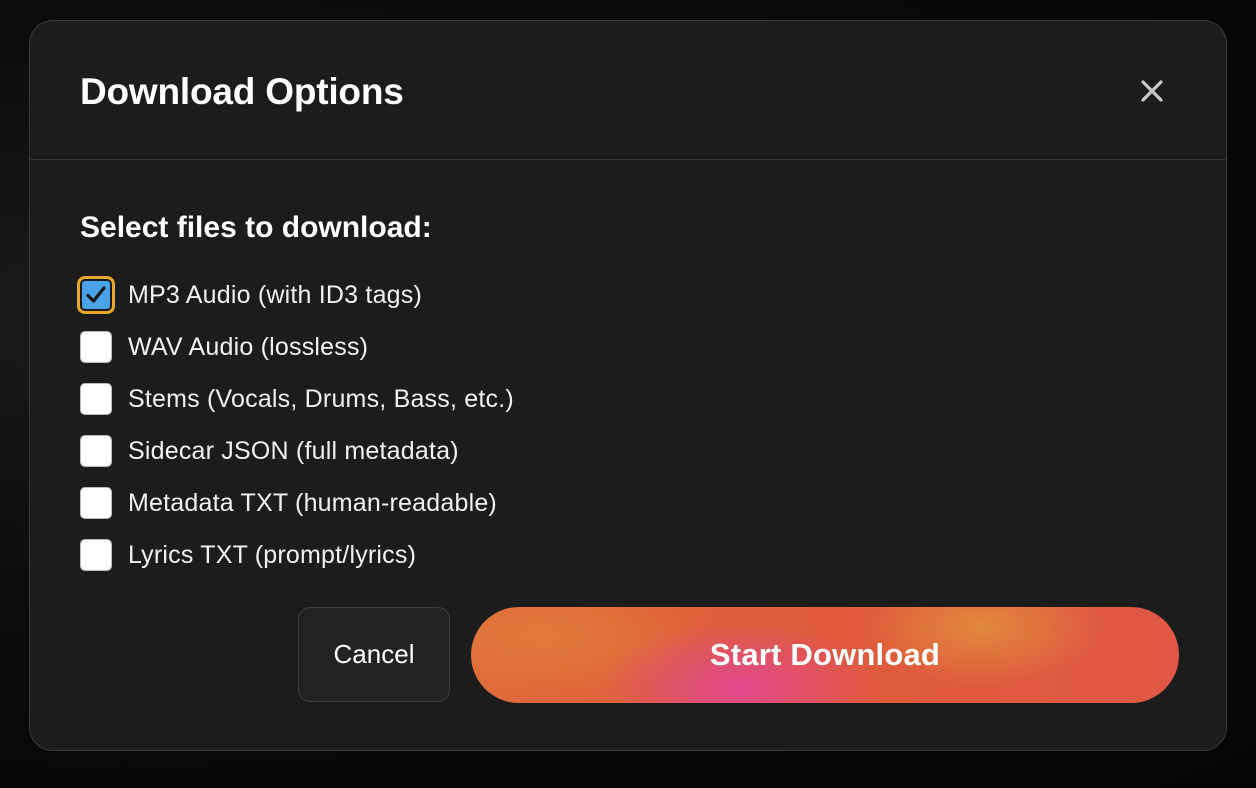  What do you see at coordinates (293, 450) in the screenshot?
I see `option-label: Sidecar JSON (full metadata)` at bounding box center [293, 450].